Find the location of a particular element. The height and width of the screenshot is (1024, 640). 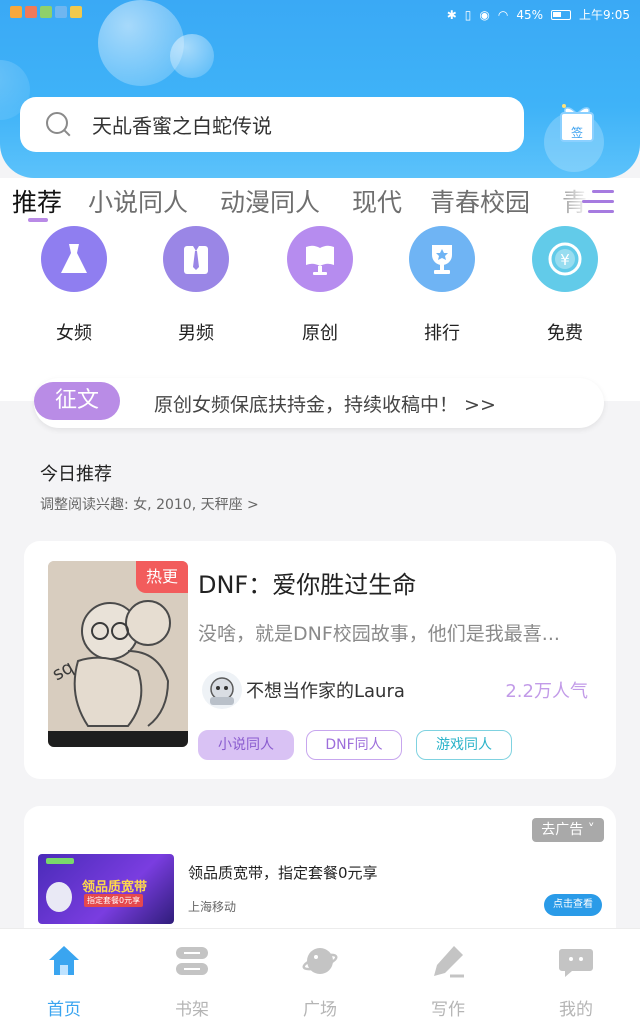

tab-novel-fanfic: 小说同人 is located at coordinates (138, 201).